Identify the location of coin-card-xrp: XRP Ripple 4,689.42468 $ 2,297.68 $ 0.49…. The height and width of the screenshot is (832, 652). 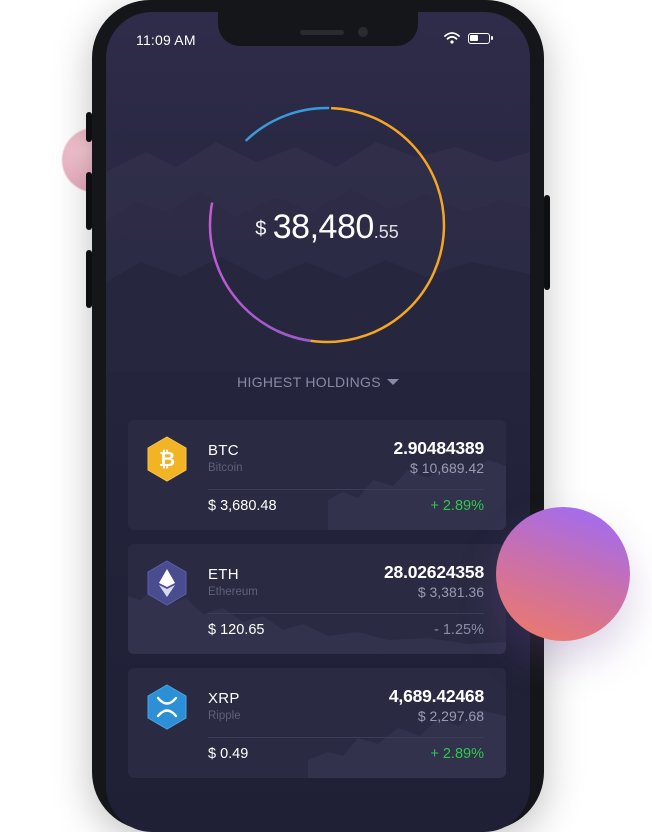
(317, 723).